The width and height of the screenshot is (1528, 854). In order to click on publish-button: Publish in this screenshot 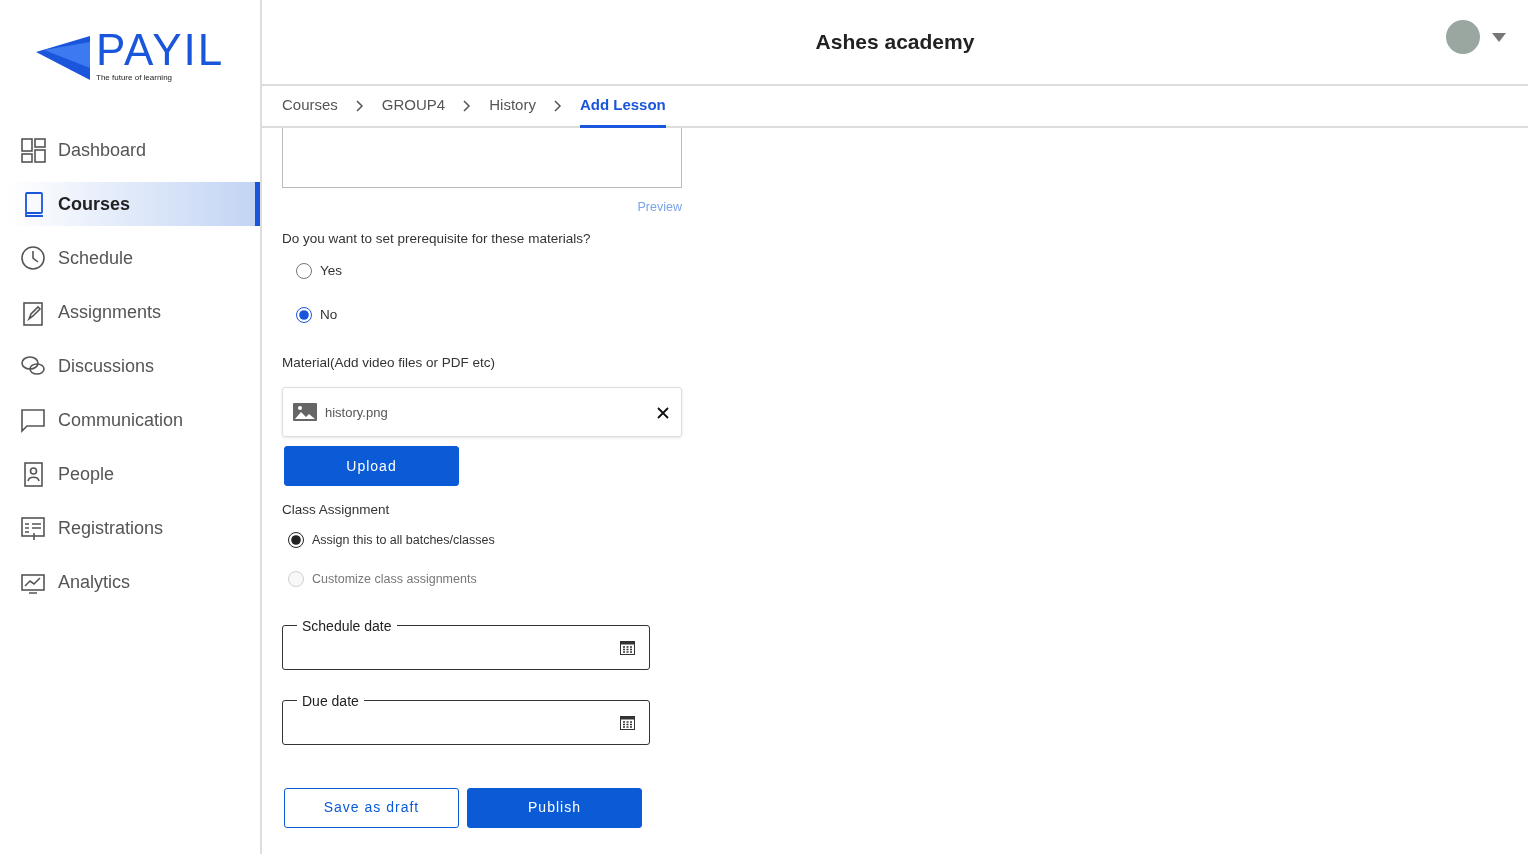, I will do `click(554, 807)`.